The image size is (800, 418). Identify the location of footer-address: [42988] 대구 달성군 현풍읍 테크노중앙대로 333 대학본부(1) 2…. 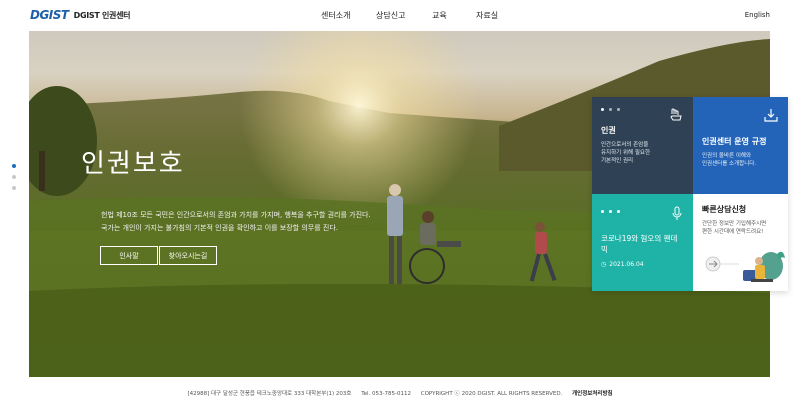
(269, 394).